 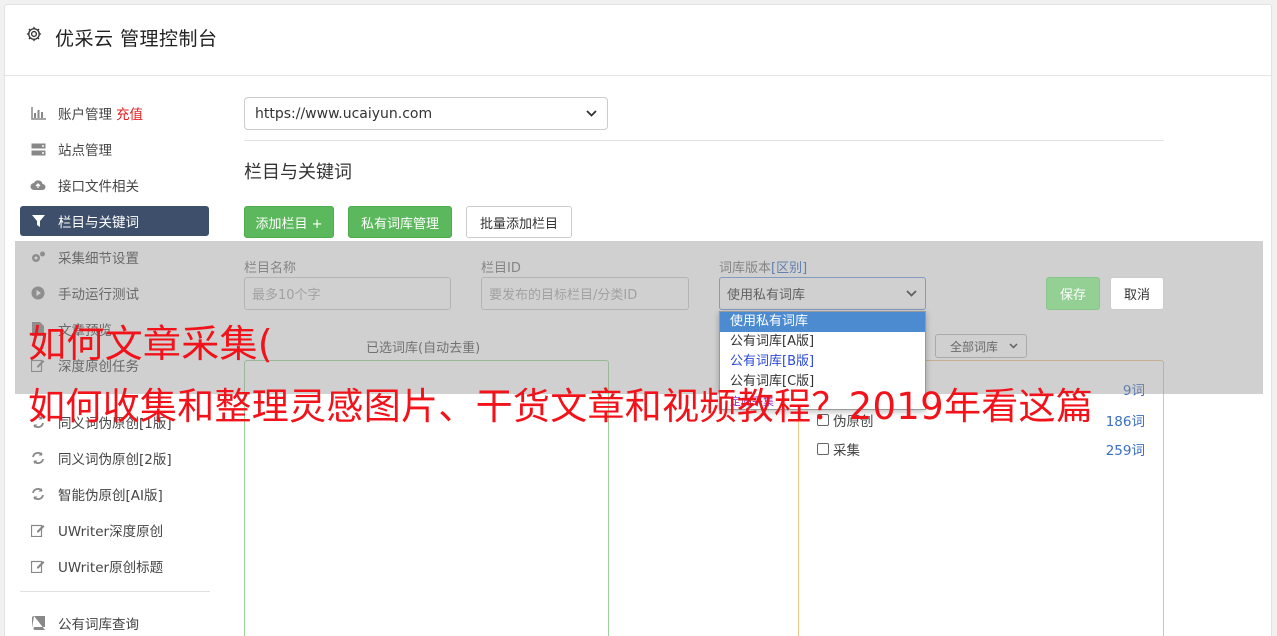 What do you see at coordinates (400, 222) in the screenshot?
I see `private-library-button: 私有词库管理` at bounding box center [400, 222].